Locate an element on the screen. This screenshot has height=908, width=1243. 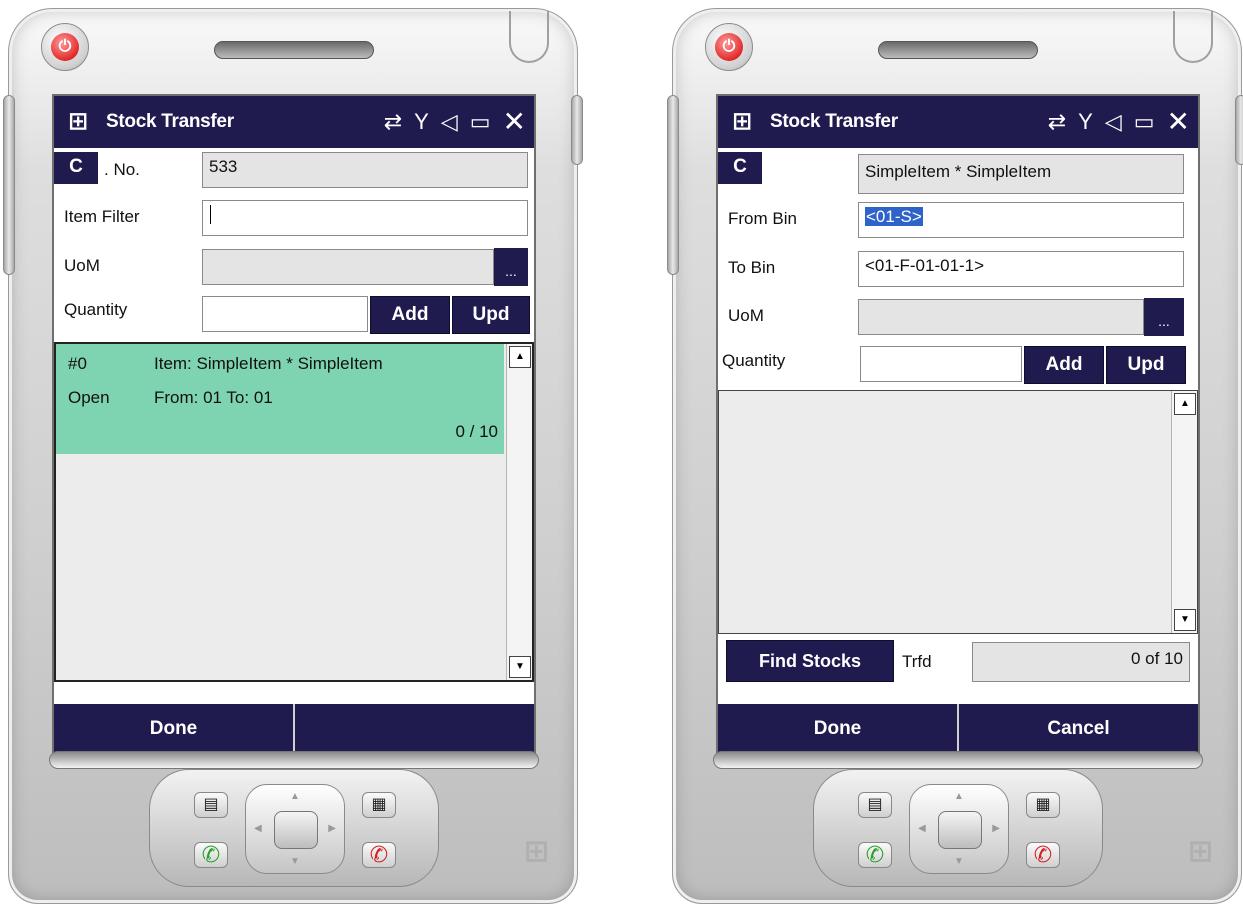
uom-label: UoM is located at coordinates (82, 265).